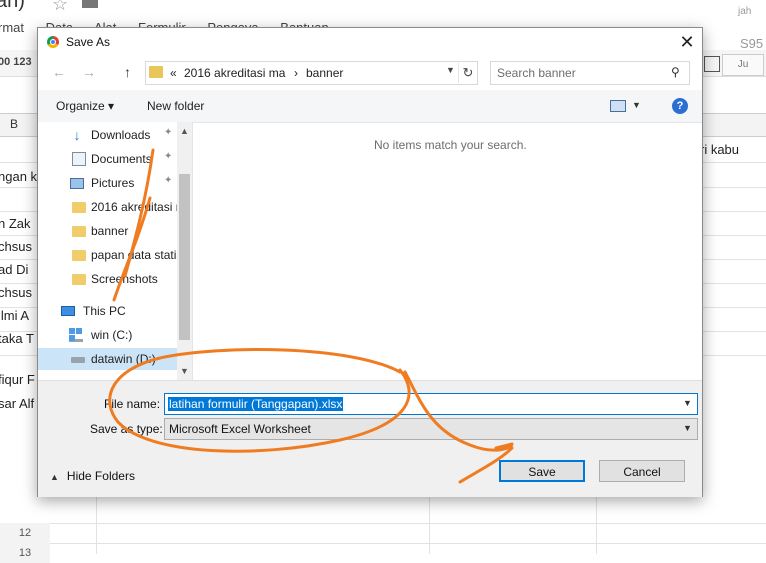 This screenshot has height=563, width=766. What do you see at coordinates (77, 135) in the screenshot?
I see `download-icon: ↓` at bounding box center [77, 135].